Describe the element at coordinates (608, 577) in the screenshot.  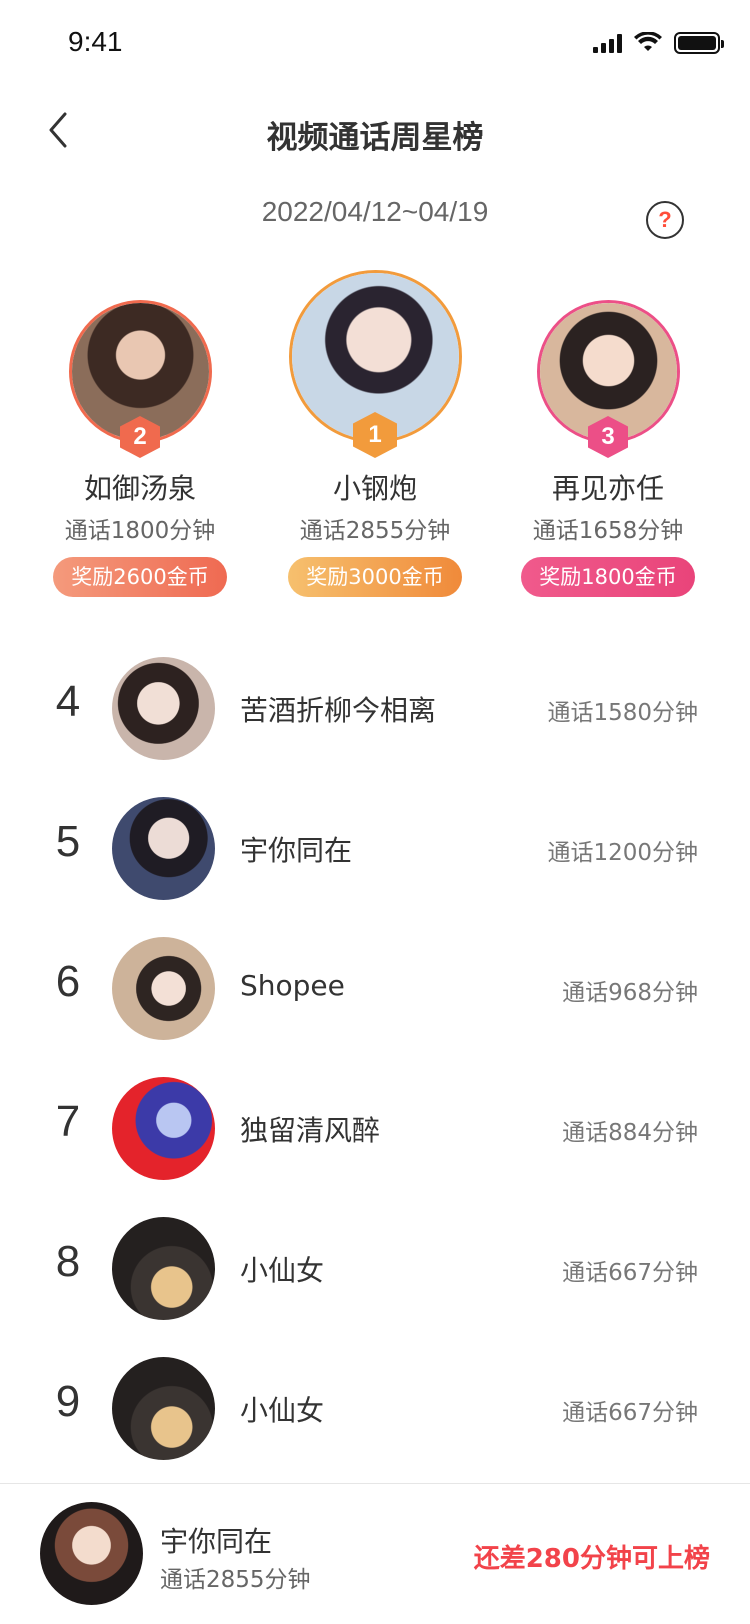
I see `reward-badge: 奖励1800金币` at that location.